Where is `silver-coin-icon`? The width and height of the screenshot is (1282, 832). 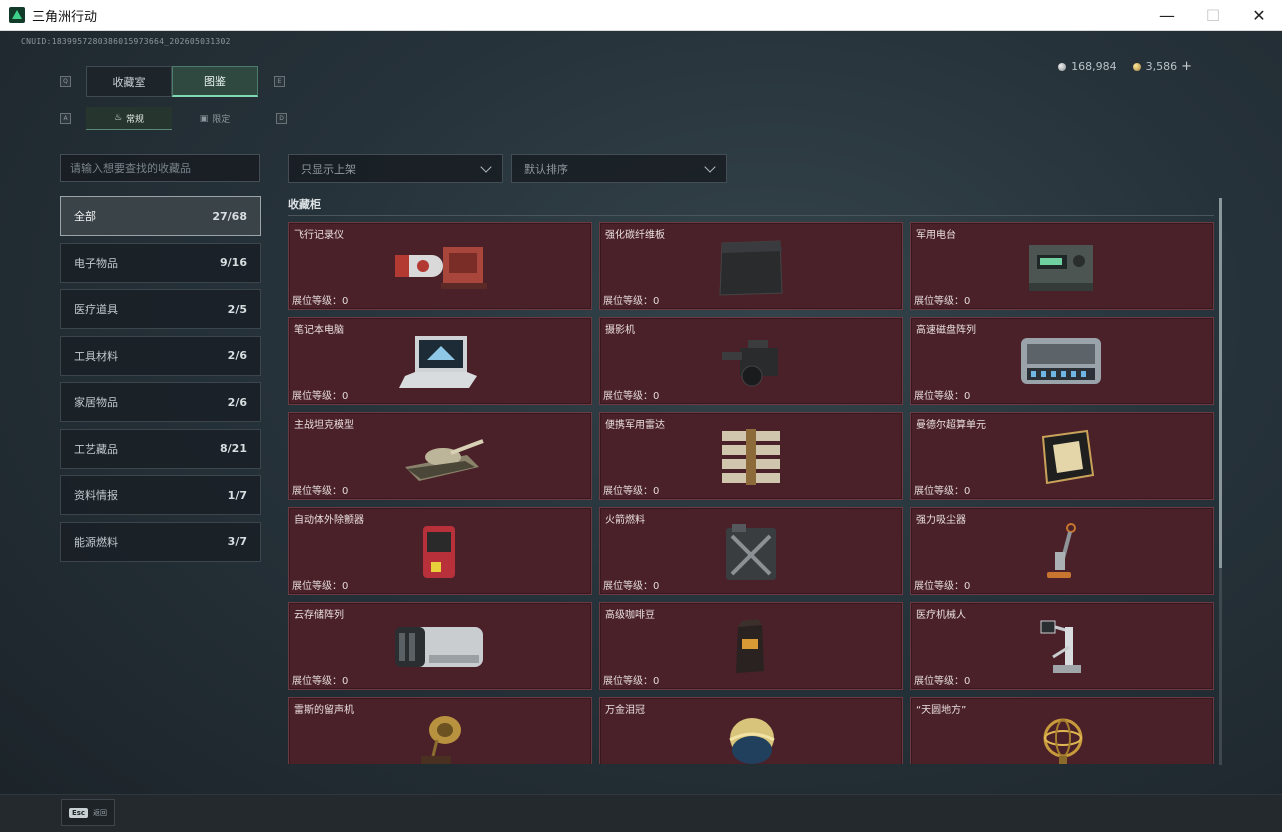
silver-coin-icon is located at coordinates (1062, 67).